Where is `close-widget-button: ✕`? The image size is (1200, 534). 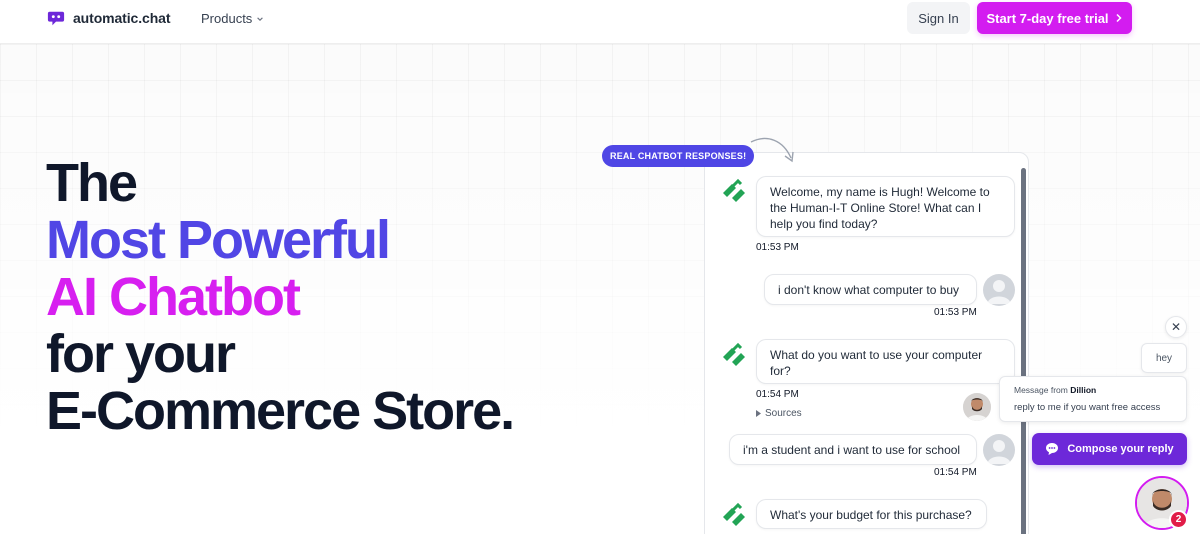 close-widget-button: ✕ is located at coordinates (1176, 327).